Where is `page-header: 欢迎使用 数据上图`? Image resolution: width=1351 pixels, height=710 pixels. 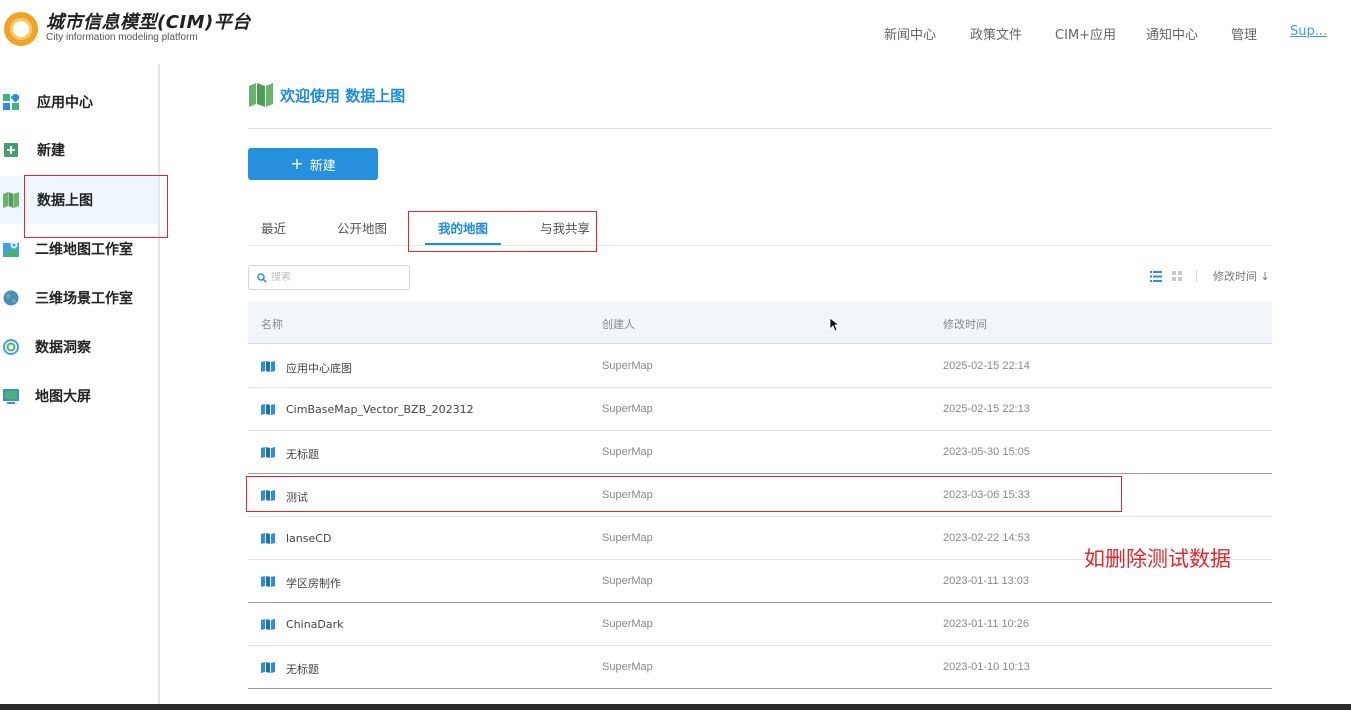
page-header: 欢迎使用 数据上图 is located at coordinates (326, 95).